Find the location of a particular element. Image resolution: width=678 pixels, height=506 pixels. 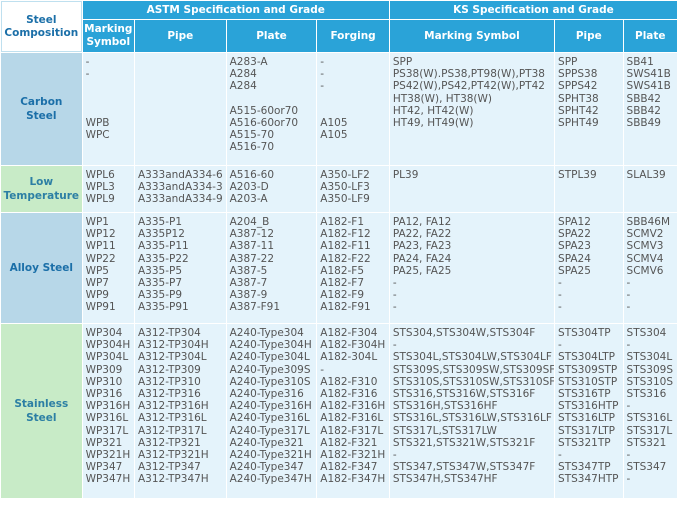

ks-plate-cell: SLAL39 is located at coordinates (650, 189).